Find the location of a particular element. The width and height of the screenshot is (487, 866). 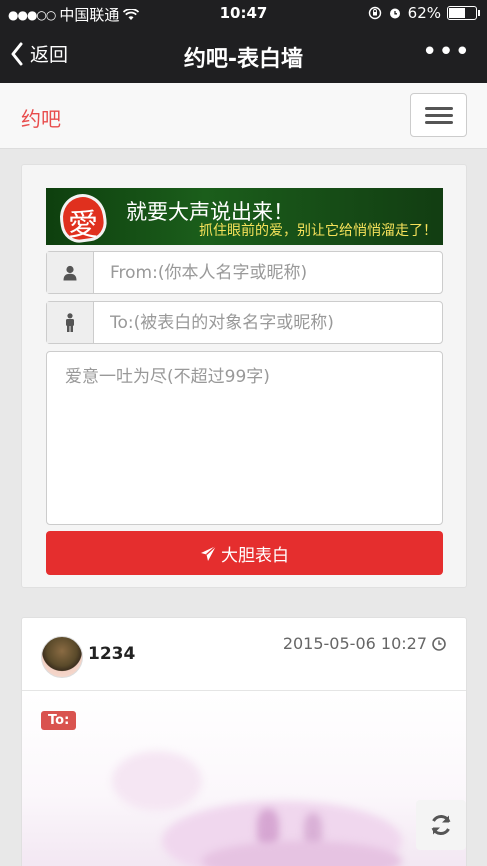

banner-subline: 抓住眼前的爱，别让它给悄悄溜走了！ is located at coordinates (318, 231).